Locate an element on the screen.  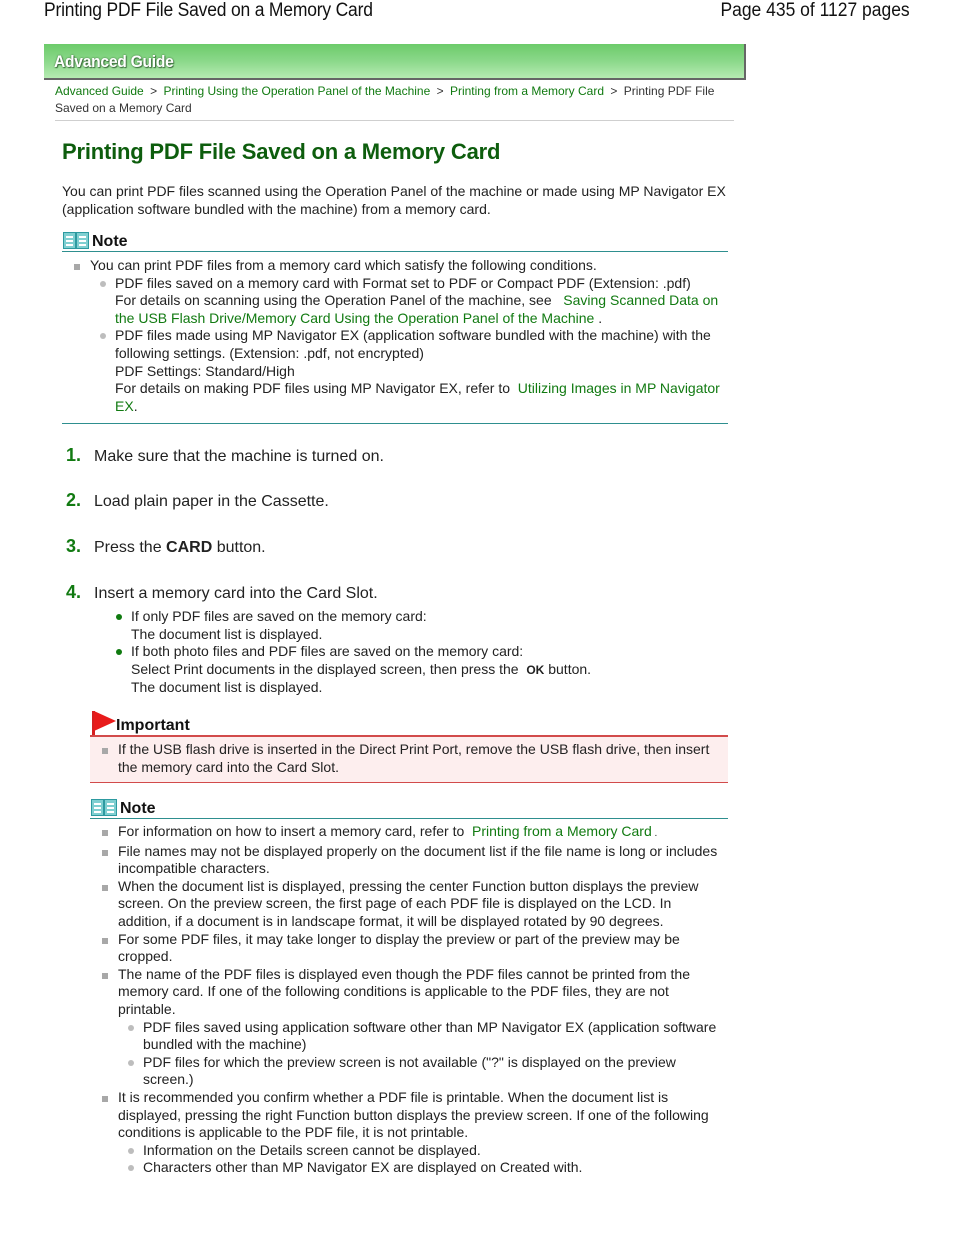
link-printing-from-memory-card: Printing from a Memory Card is located at coordinates (562, 831).